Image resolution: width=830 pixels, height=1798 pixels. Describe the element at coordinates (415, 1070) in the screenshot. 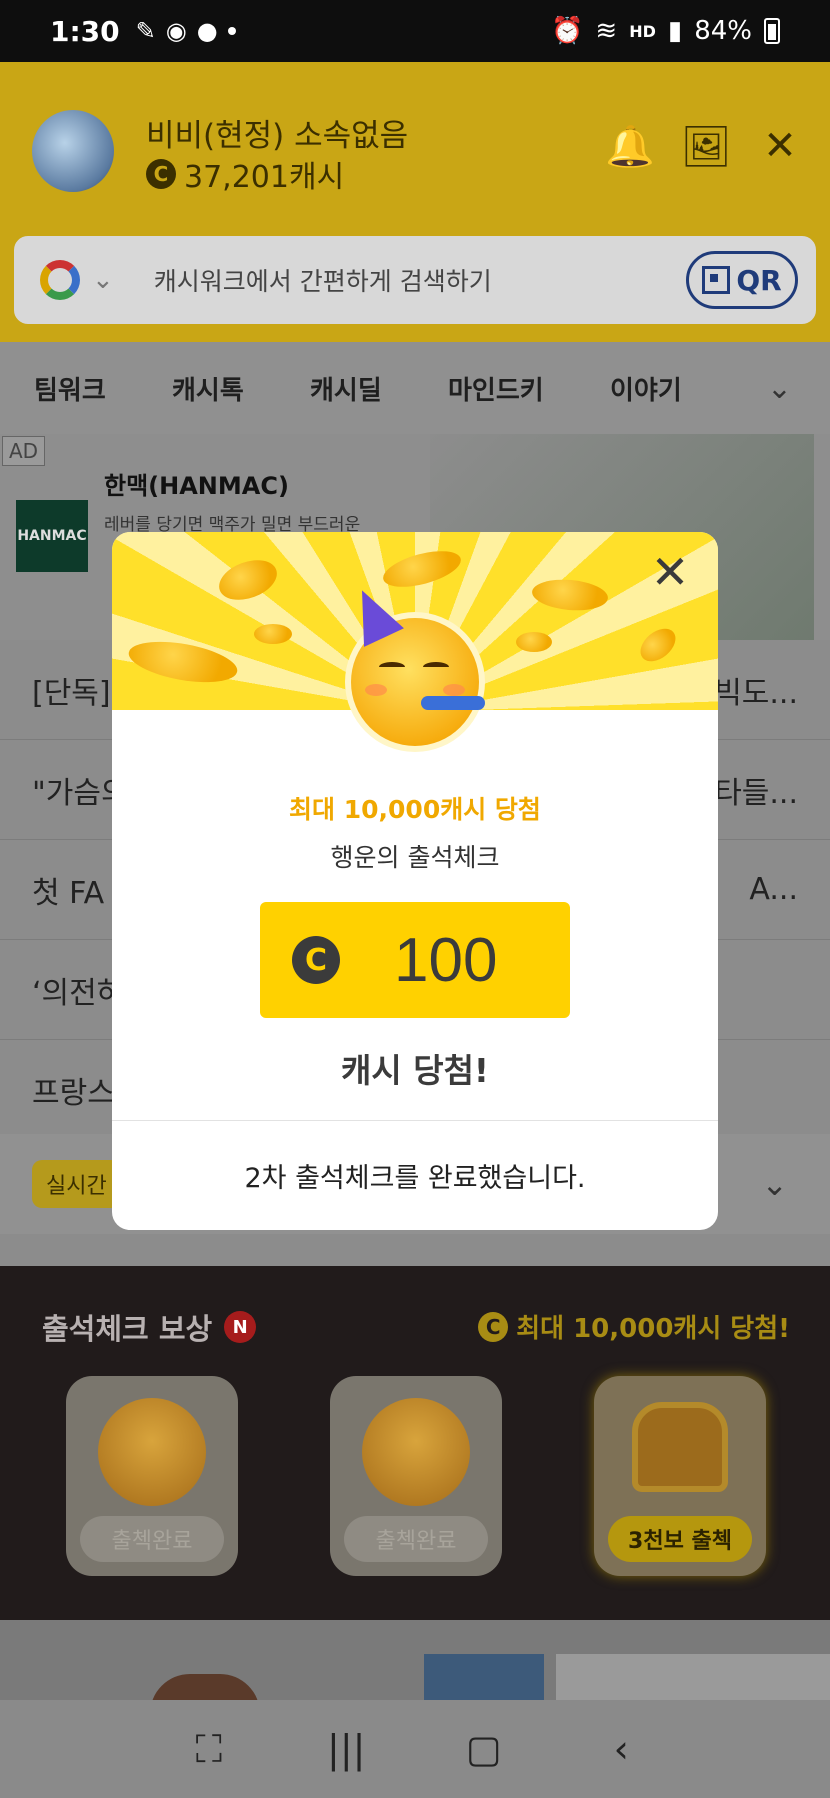

I see `win-text: 캐시 당첨!` at that location.